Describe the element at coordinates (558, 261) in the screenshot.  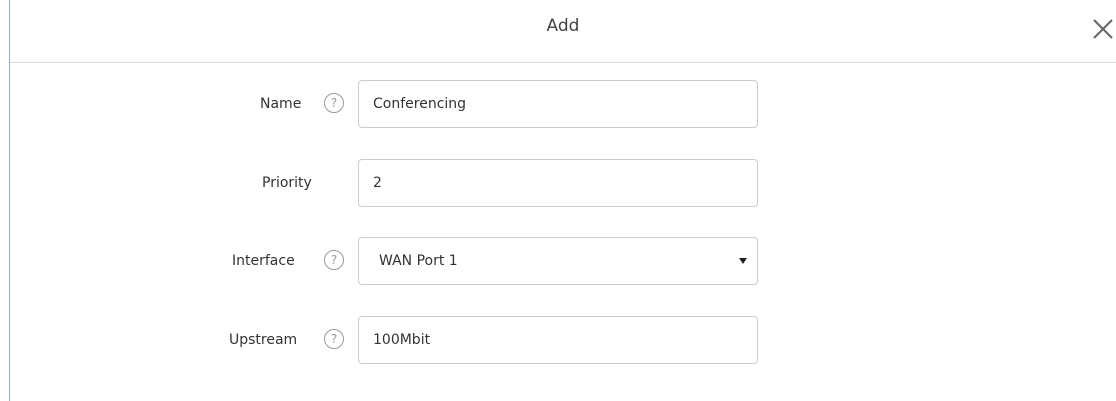
I see `interface-select: WAN Port 1` at that location.